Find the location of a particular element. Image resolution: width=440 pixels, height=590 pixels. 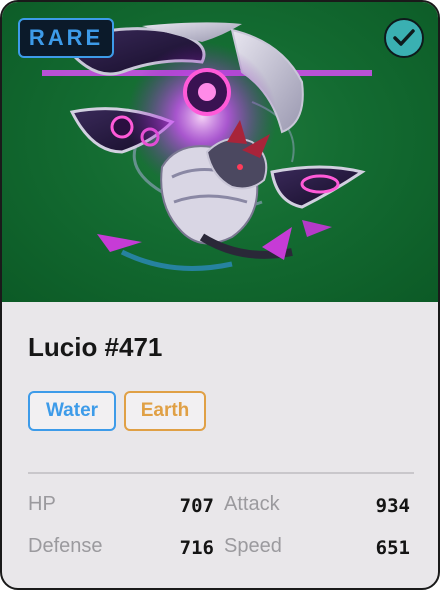

stats-divider is located at coordinates (221, 473).